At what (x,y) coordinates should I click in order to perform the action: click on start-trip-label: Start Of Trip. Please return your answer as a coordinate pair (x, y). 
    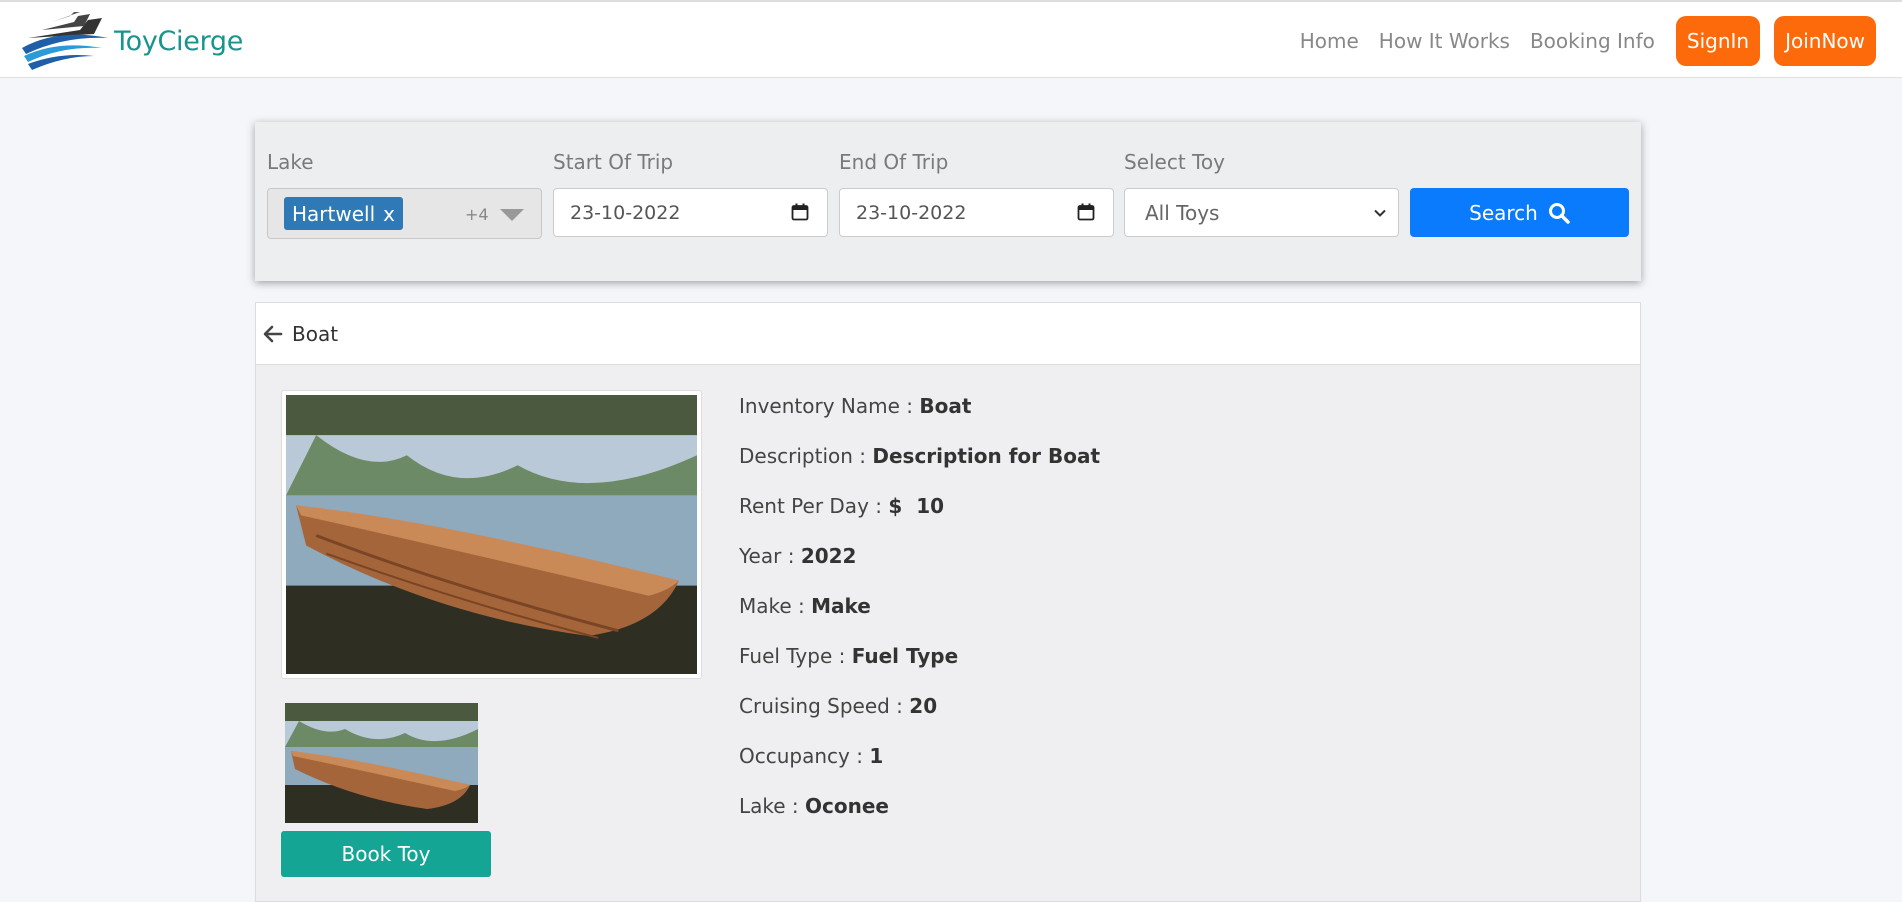
    Looking at the image, I should click on (613, 162).